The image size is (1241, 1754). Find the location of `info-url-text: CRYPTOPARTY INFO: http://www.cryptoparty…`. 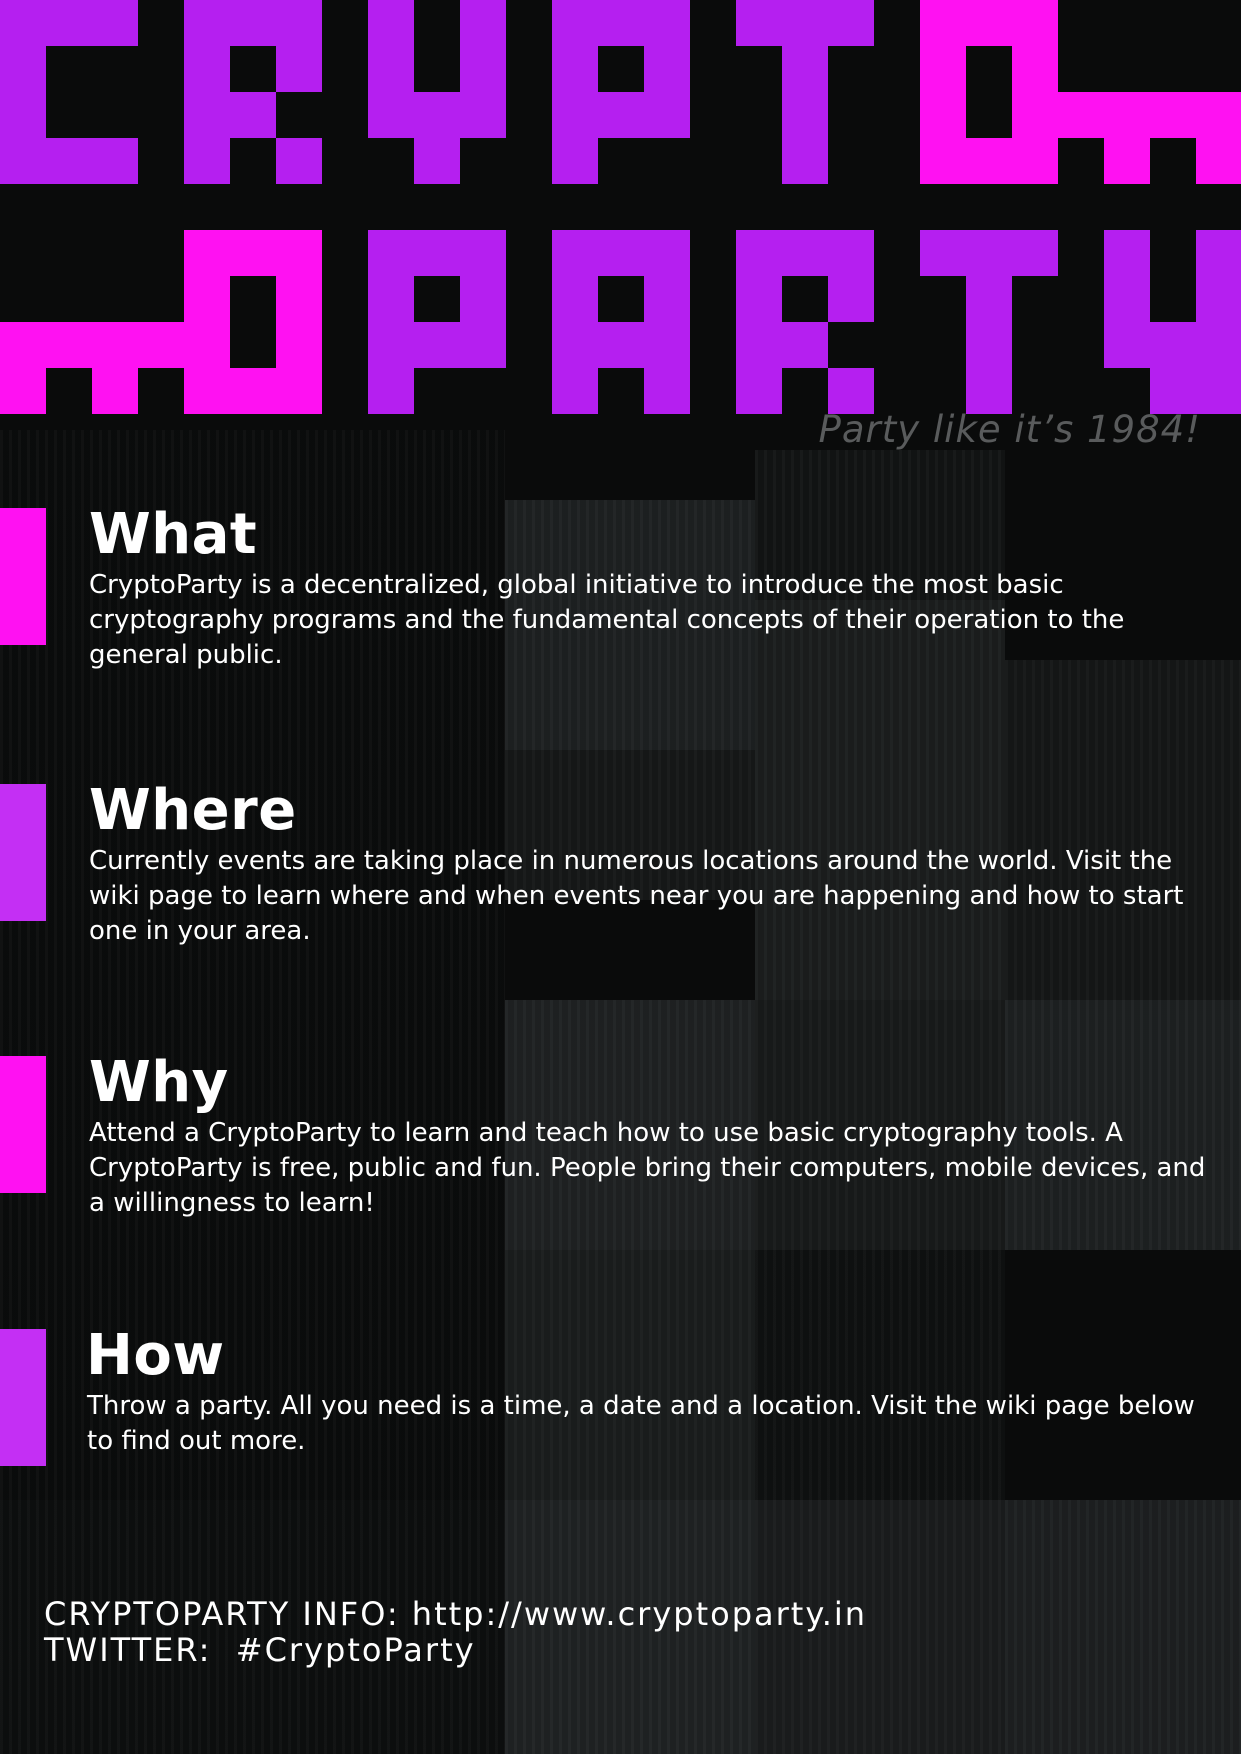

info-url-text: CRYPTOPARTY INFO: http://www.cryptoparty… is located at coordinates (456, 1614).